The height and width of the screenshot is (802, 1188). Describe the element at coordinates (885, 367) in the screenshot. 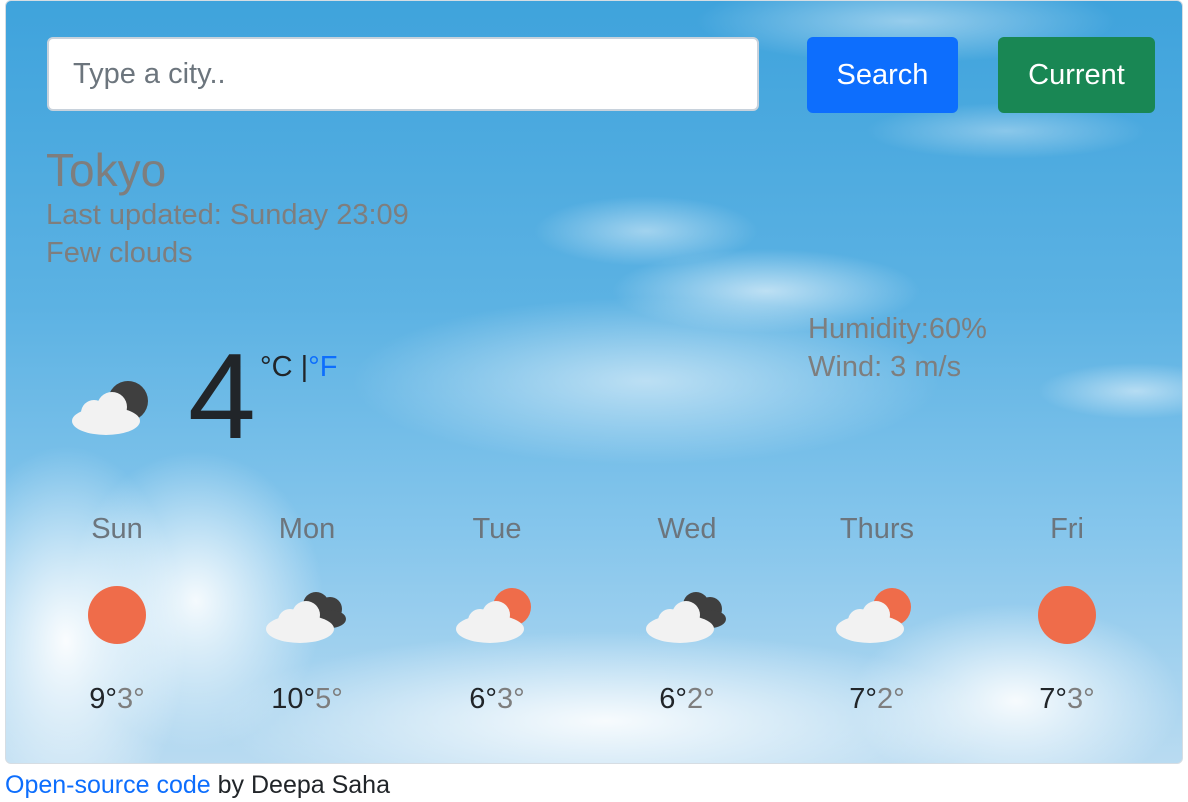

I see `wind-text: Wind: 3 m/s` at that location.